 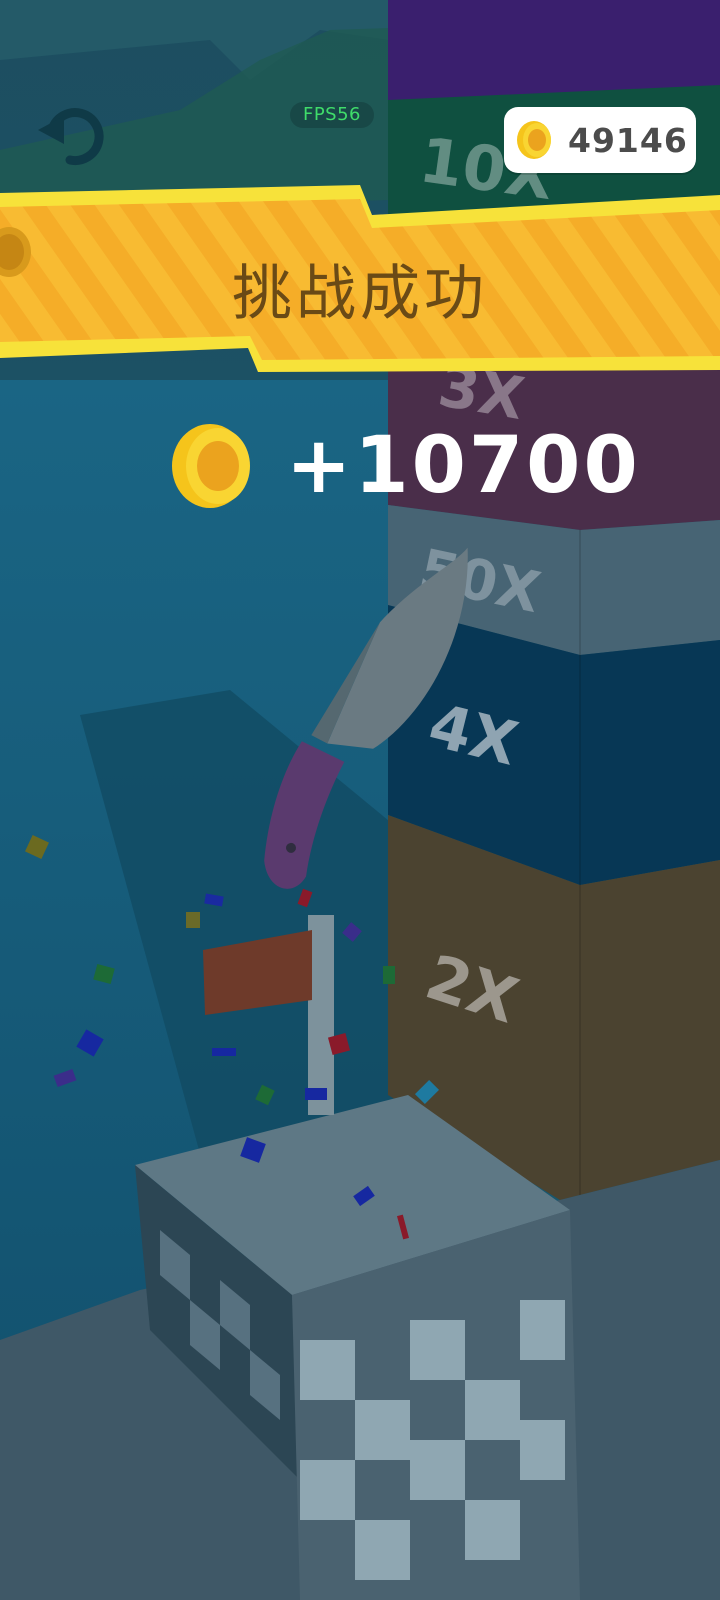 I want to click on coin-total-box: 49146, so click(x=600, y=140).